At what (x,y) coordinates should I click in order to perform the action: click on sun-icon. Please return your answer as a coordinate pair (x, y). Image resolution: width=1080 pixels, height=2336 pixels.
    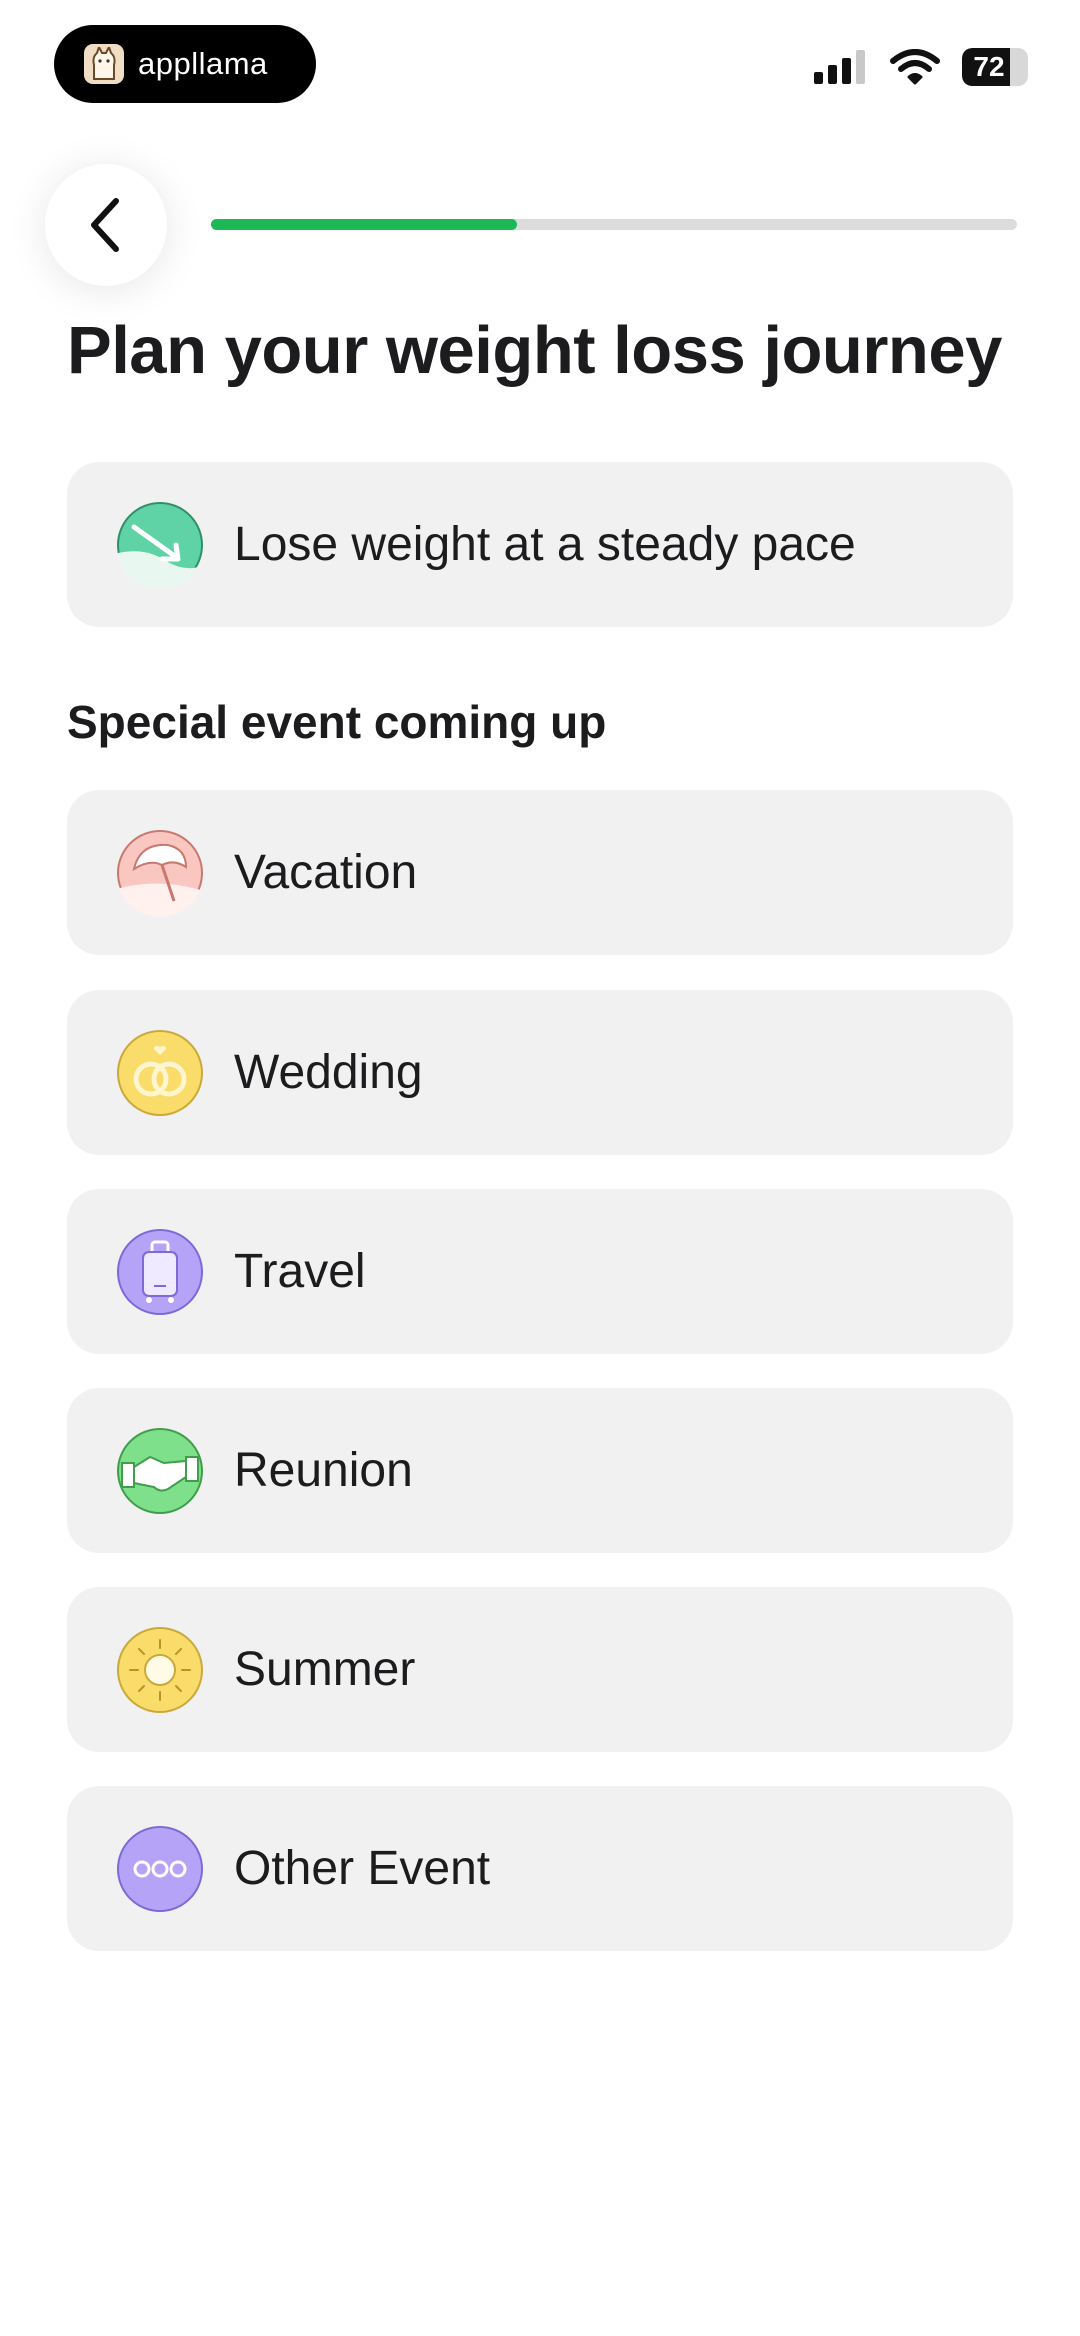
    Looking at the image, I should click on (160, 1670).